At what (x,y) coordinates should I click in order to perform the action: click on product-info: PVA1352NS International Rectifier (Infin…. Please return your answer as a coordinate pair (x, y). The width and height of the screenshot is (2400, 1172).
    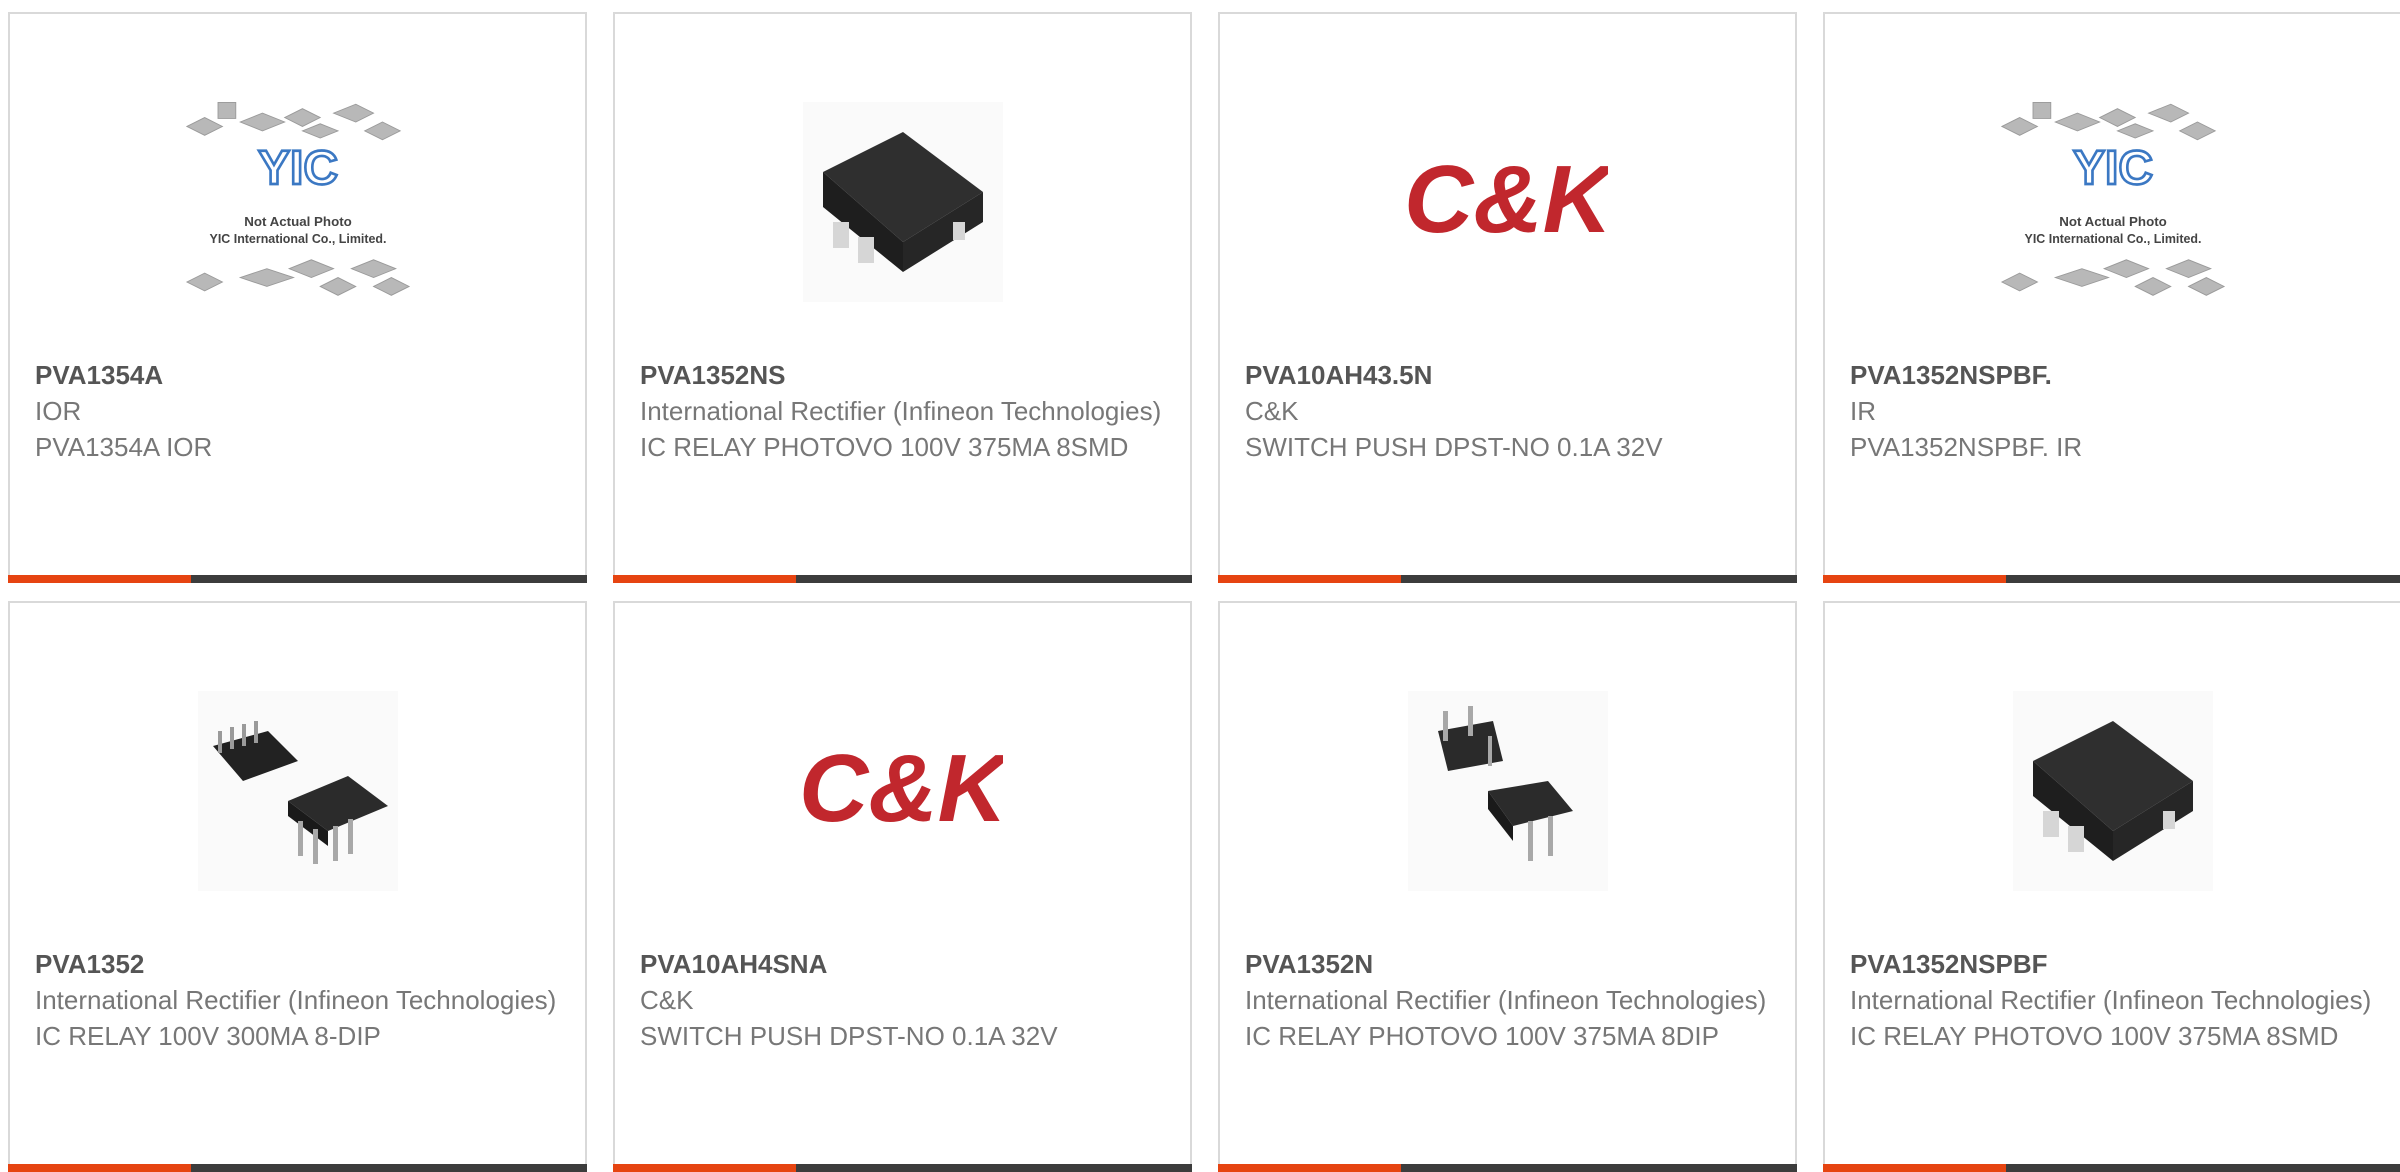
    Looking at the image, I should click on (905, 411).